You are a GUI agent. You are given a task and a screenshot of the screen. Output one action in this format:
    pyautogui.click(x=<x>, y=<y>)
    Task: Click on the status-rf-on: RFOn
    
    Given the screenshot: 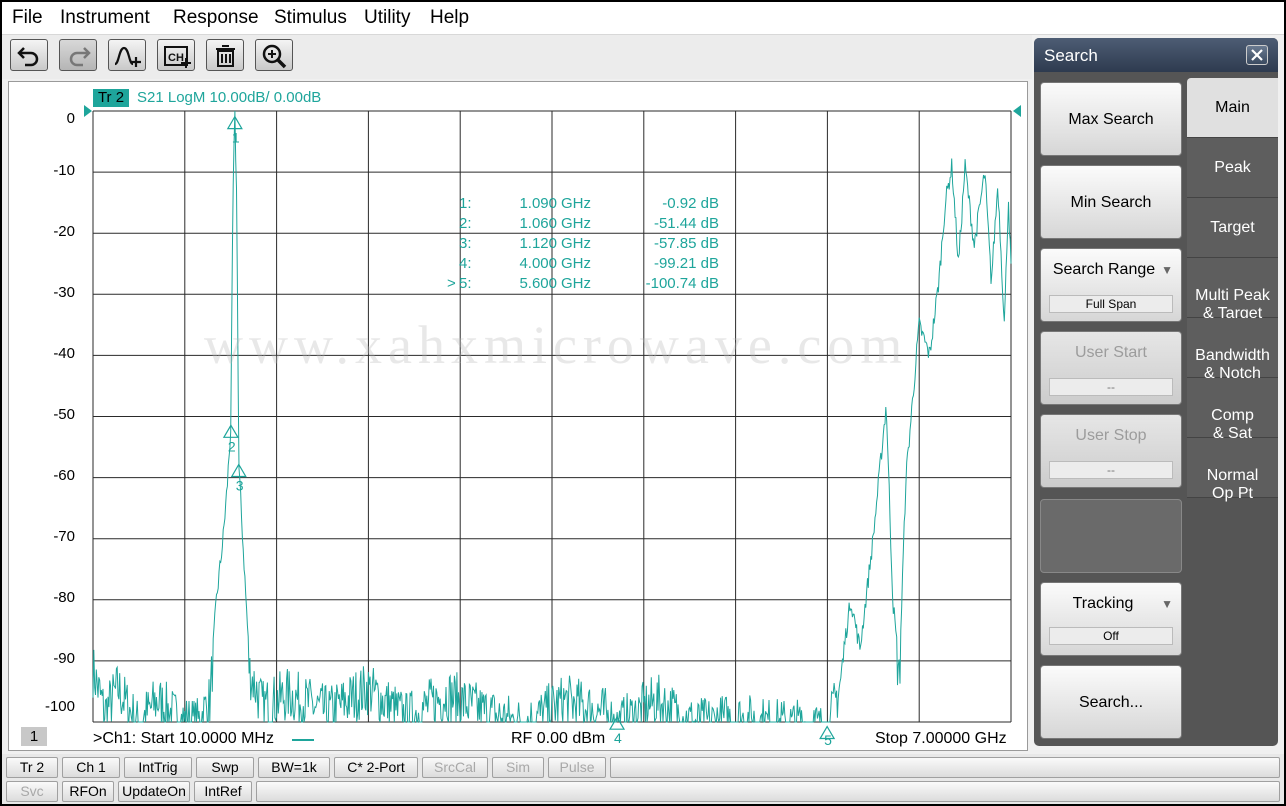 What is the action you would take?
    pyautogui.click(x=88, y=791)
    